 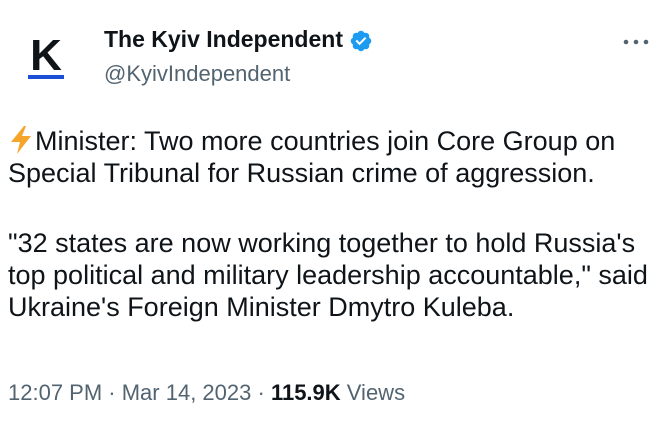 I want to click on avatar-letter: K, so click(x=46, y=55).